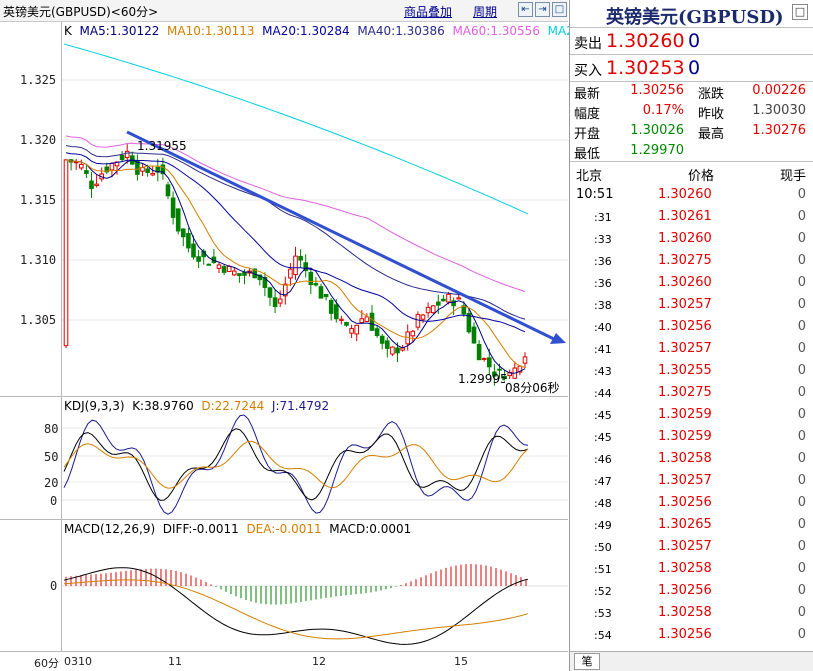 The image size is (813, 671). What do you see at coordinates (685, 260) in the screenshot?
I see `tick-price: 1.30275` at bounding box center [685, 260].